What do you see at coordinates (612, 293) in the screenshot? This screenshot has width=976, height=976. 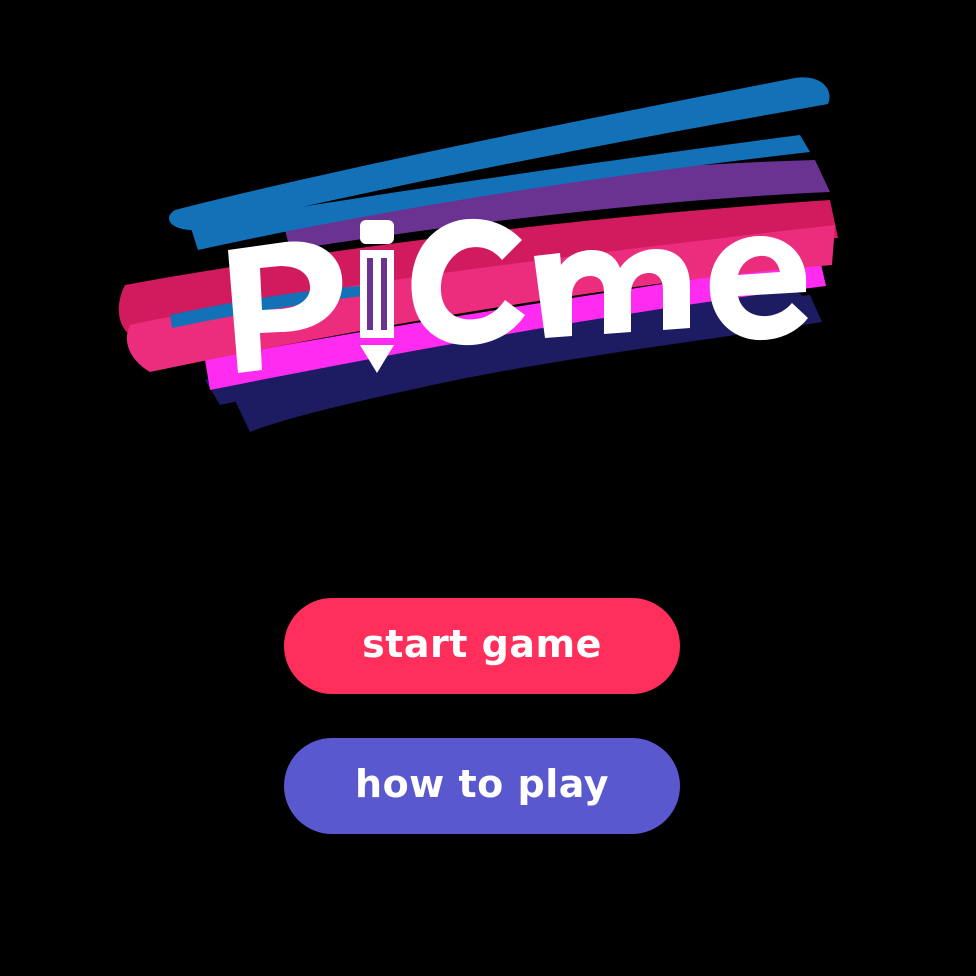 I see `letter-m` at bounding box center [612, 293].